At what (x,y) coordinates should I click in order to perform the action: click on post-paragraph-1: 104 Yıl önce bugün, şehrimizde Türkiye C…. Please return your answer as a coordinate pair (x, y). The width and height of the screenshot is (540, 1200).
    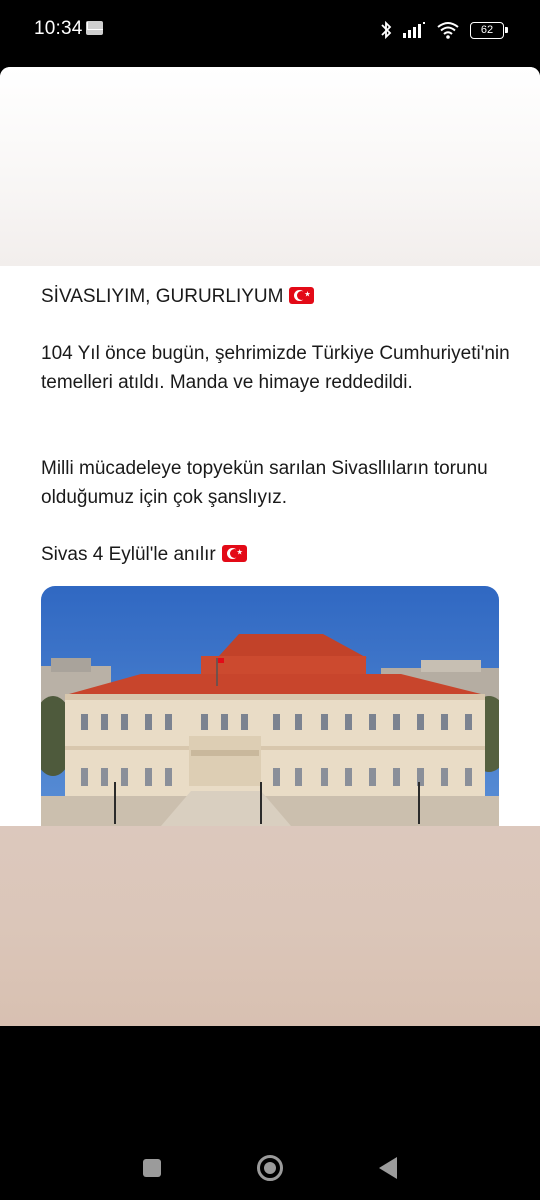
    Looking at the image, I should click on (275, 368).